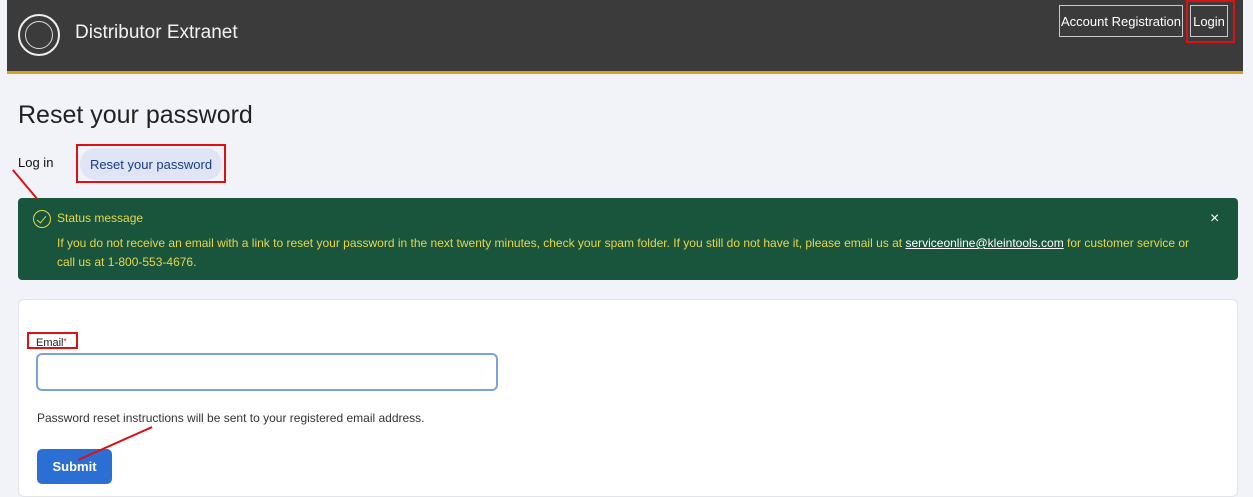  What do you see at coordinates (42, 219) in the screenshot?
I see `check-circle-icon` at bounding box center [42, 219].